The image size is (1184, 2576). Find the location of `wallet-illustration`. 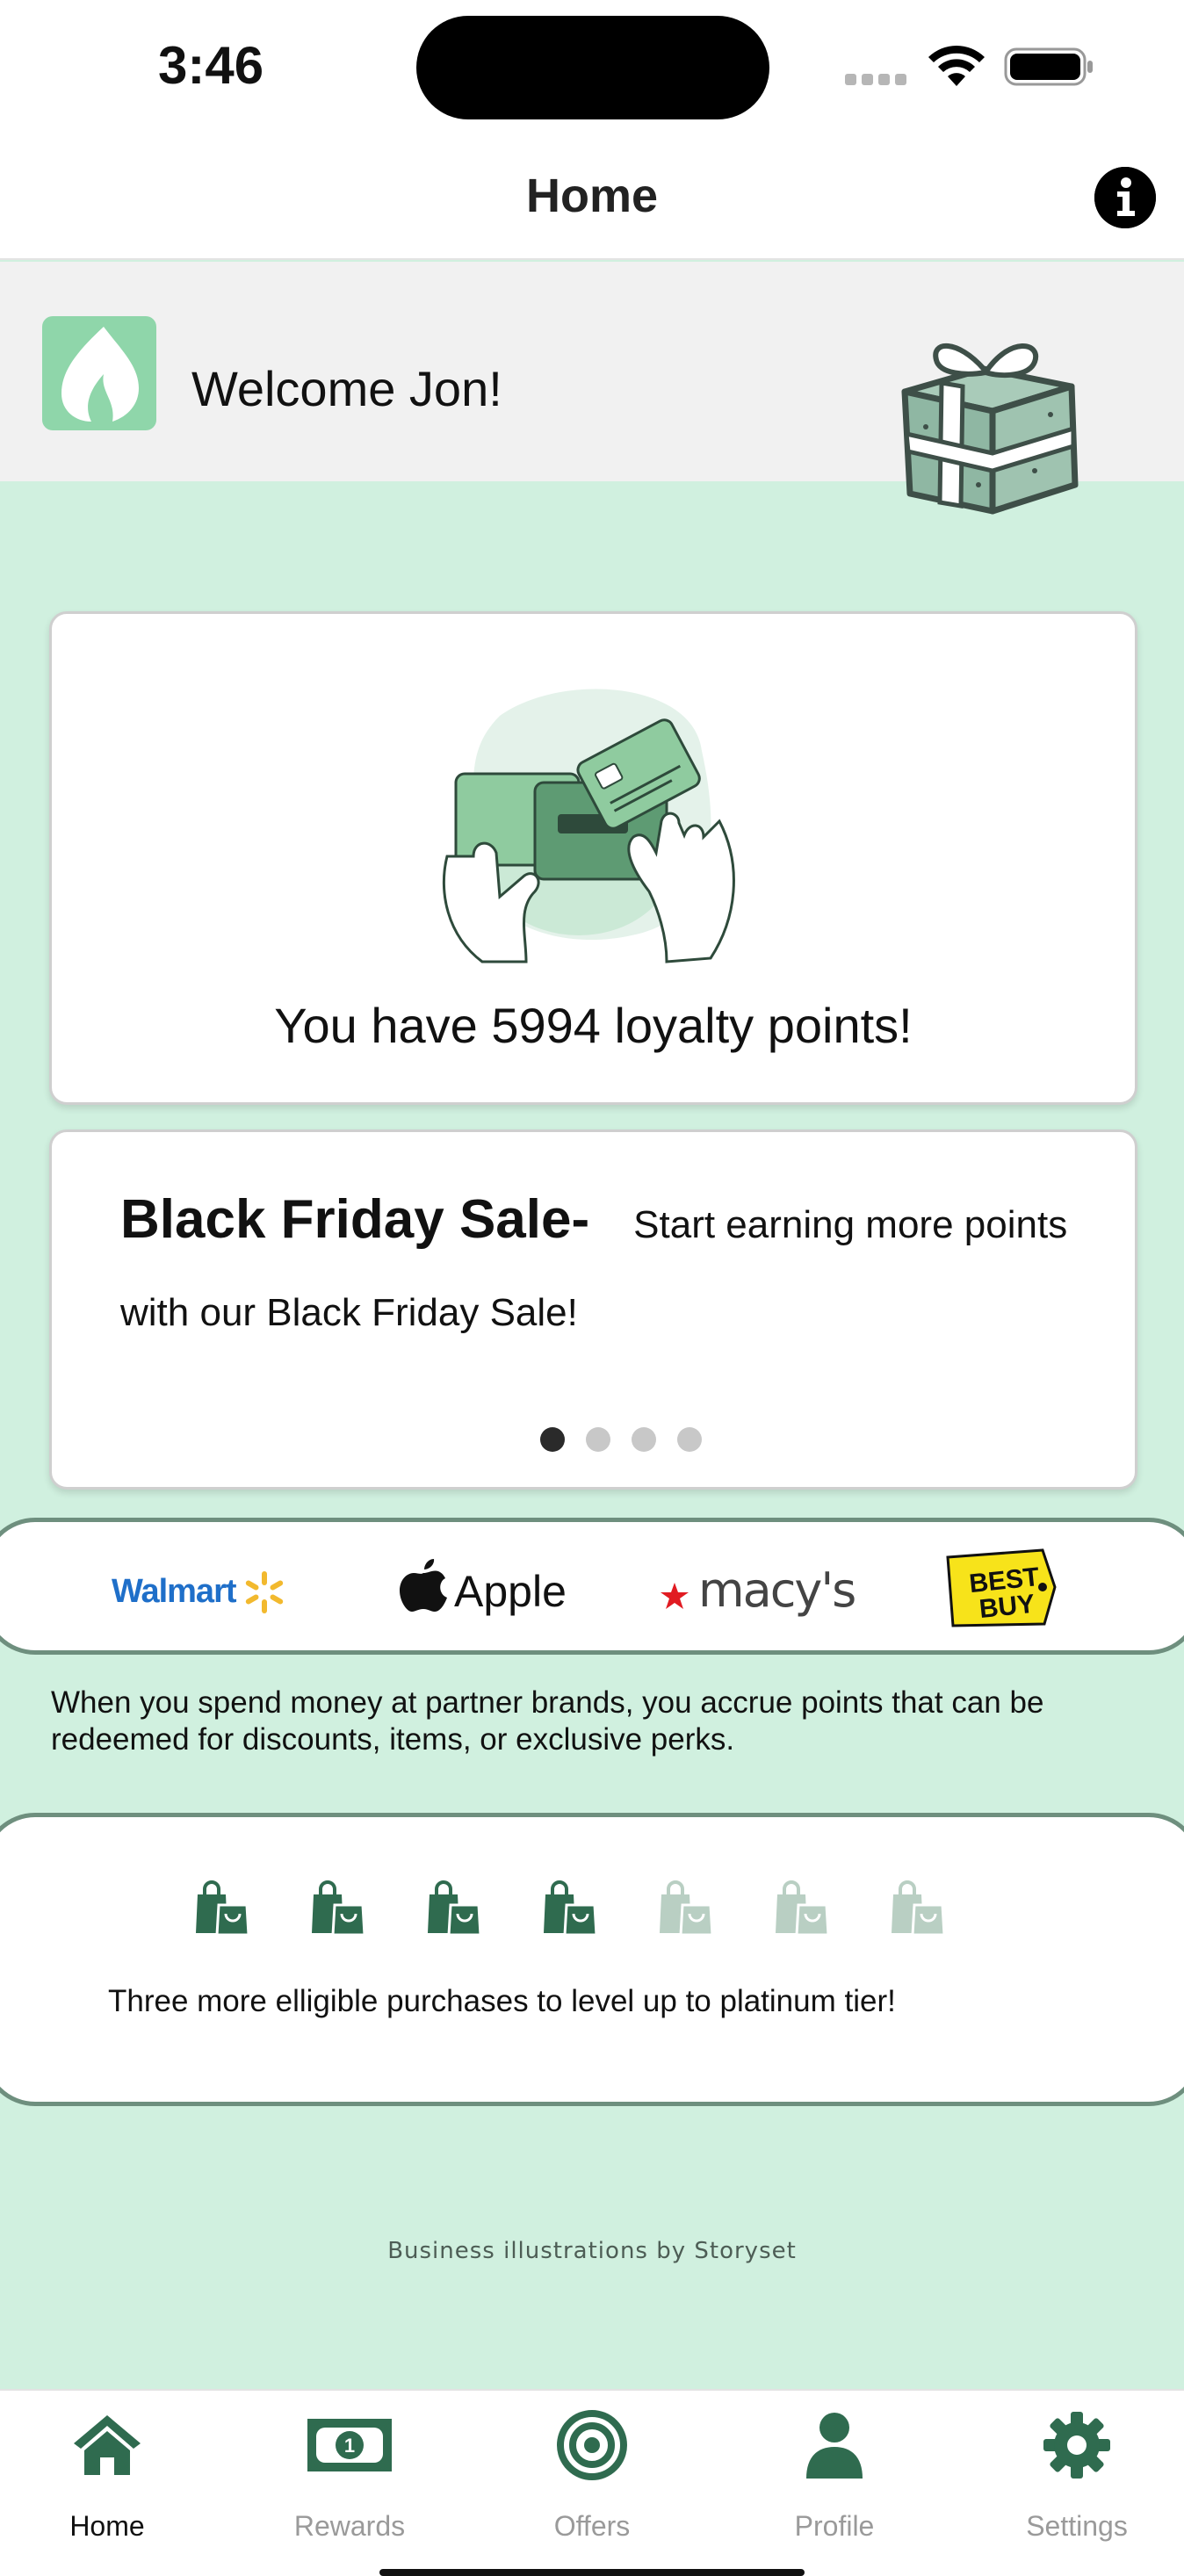

wallet-illustration is located at coordinates (588, 826).